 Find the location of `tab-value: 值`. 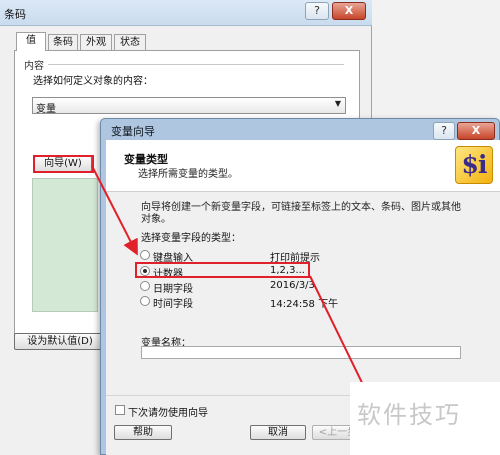

tab-value: 值 is located at coordinates (31, 41).